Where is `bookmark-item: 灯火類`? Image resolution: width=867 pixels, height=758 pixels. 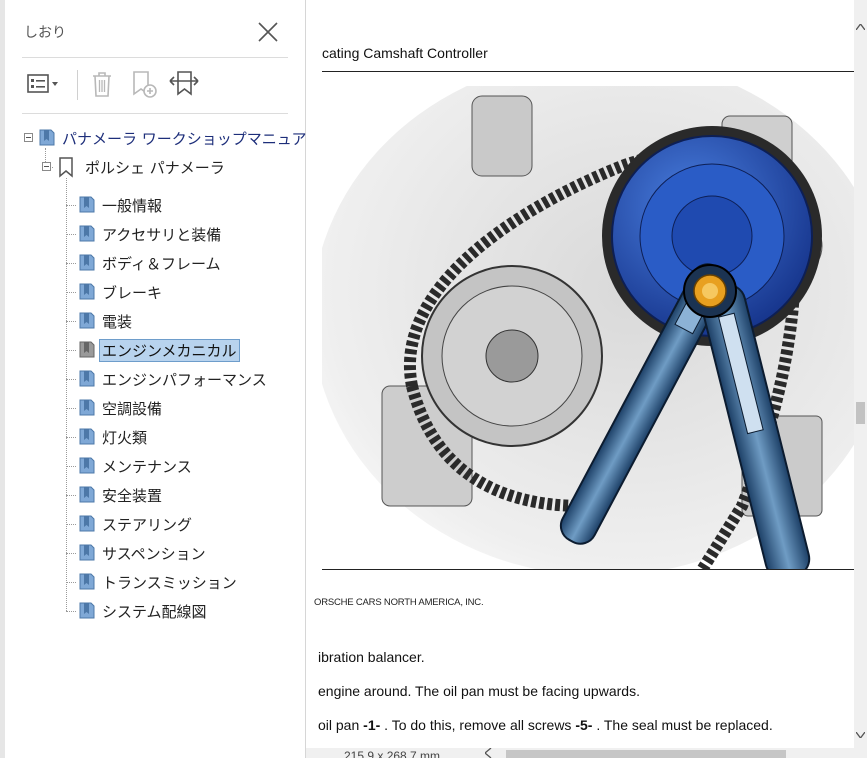
bookmark-item: 灯火類 is located at coordinates (111, 437).